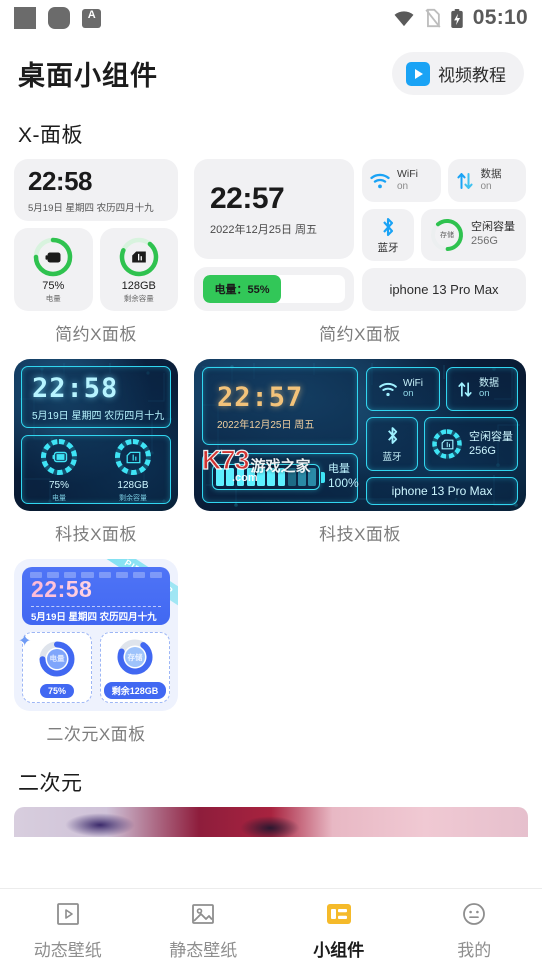  I want to click on no-sim-icon, so click(433, 18).